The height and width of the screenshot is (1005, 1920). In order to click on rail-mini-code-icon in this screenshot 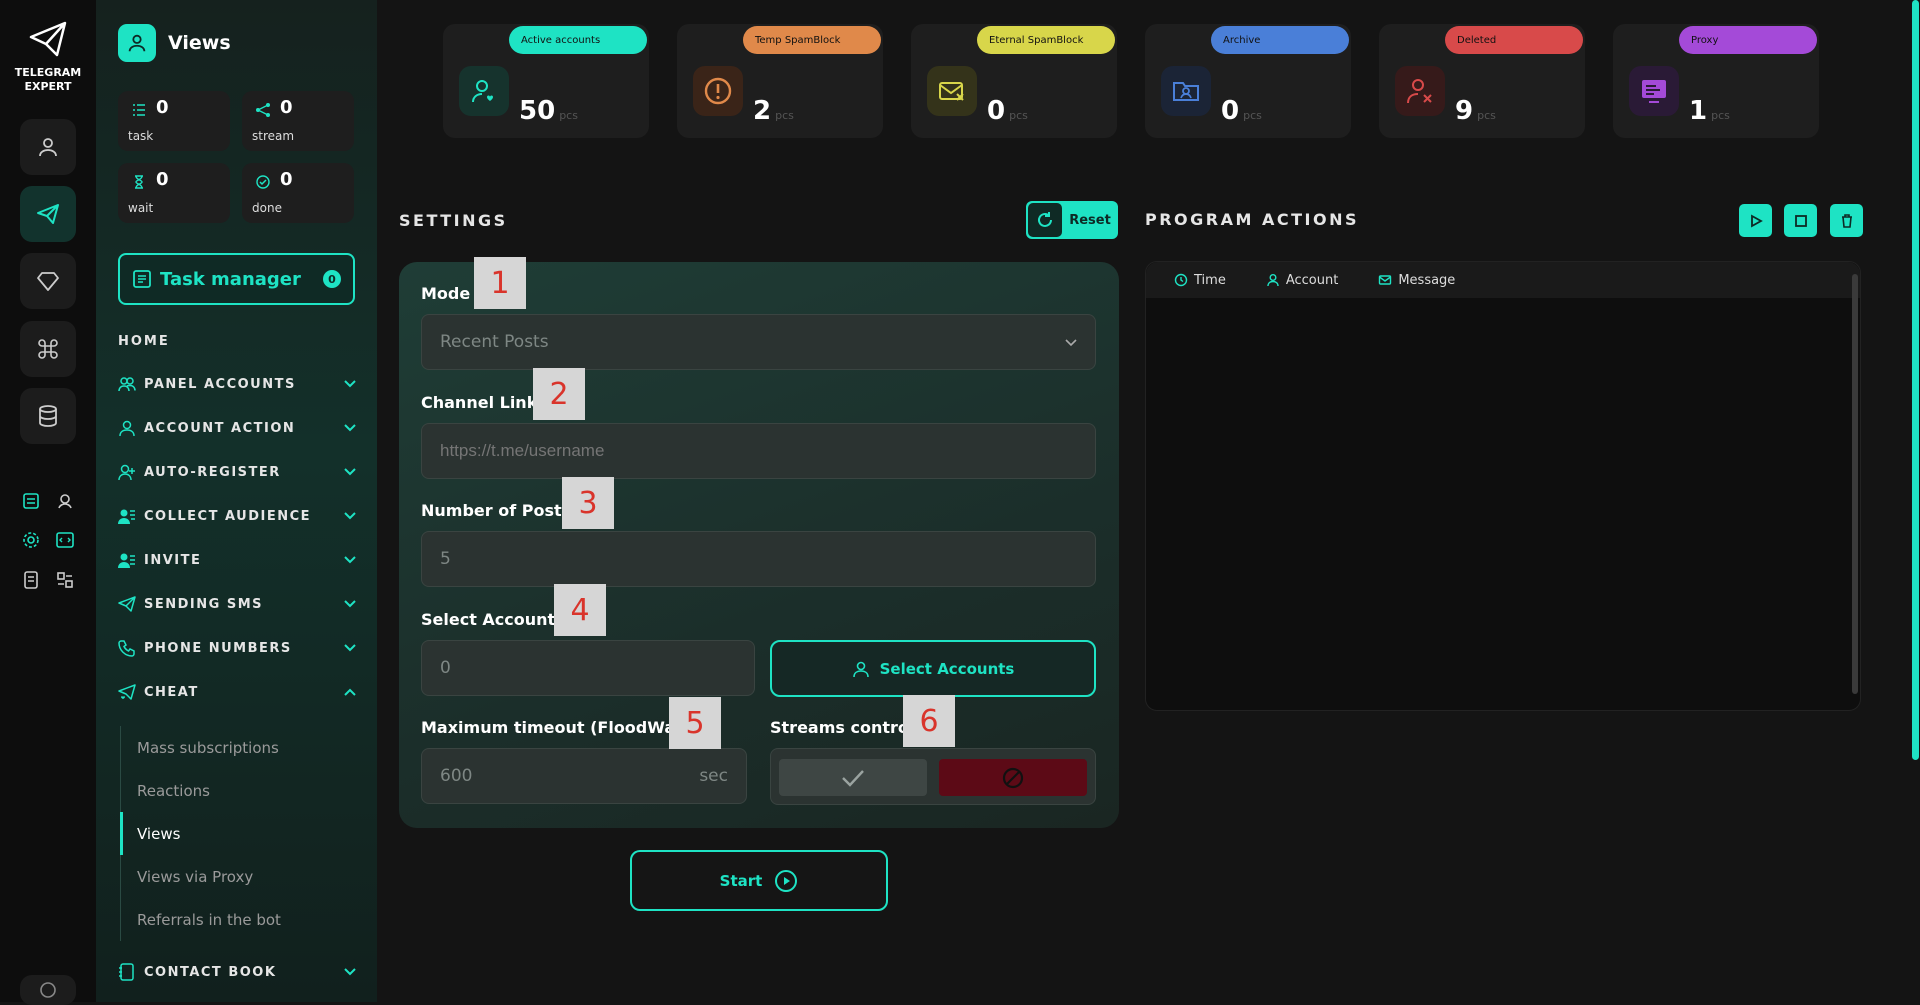, I will do `click(65, 540)`.